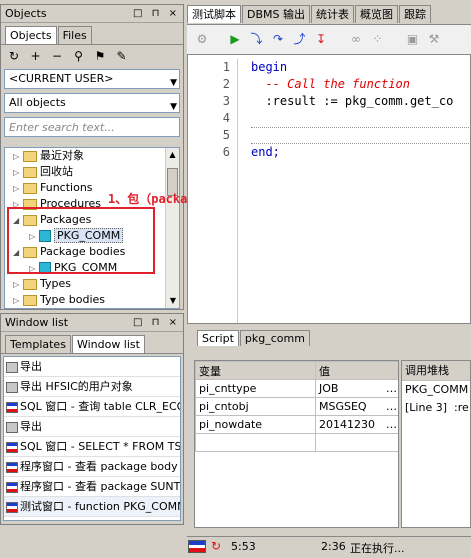 The height and width of the screenshot is (558, 471). Describe the element at coordinates (197, 546) in the screenshot. I see `window-type-icon` at that location.